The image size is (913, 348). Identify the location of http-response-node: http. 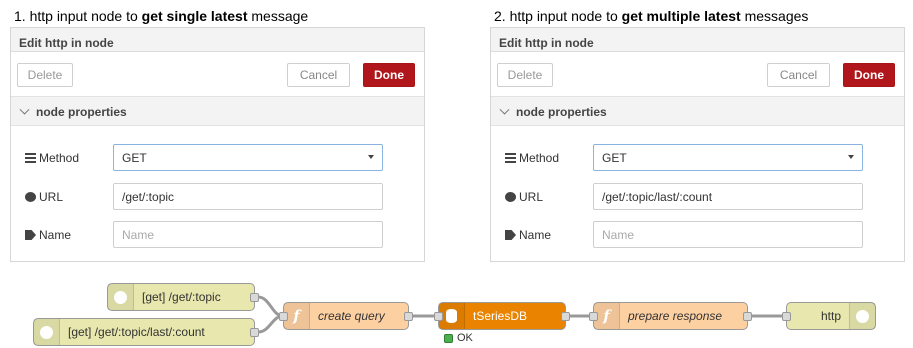
(829, 316).